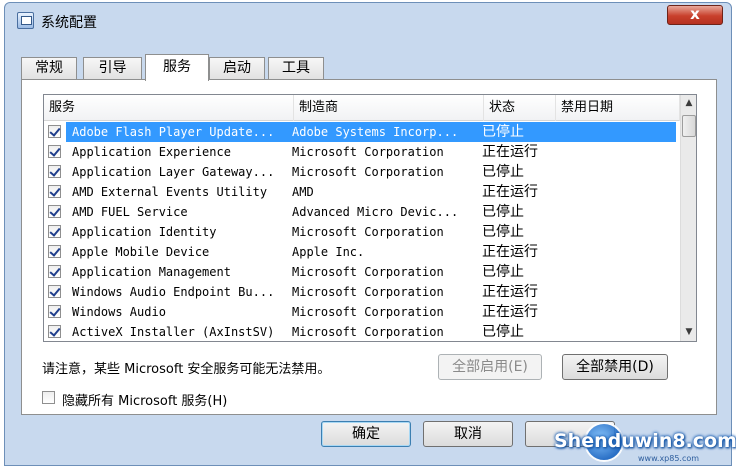 The height and width of the screenshot is (468, 736). What do you see at coordinates (490, 367) in the screenshot?
I see `enable-all-button: 全部启用(E)` at bounding box center [490, 367].